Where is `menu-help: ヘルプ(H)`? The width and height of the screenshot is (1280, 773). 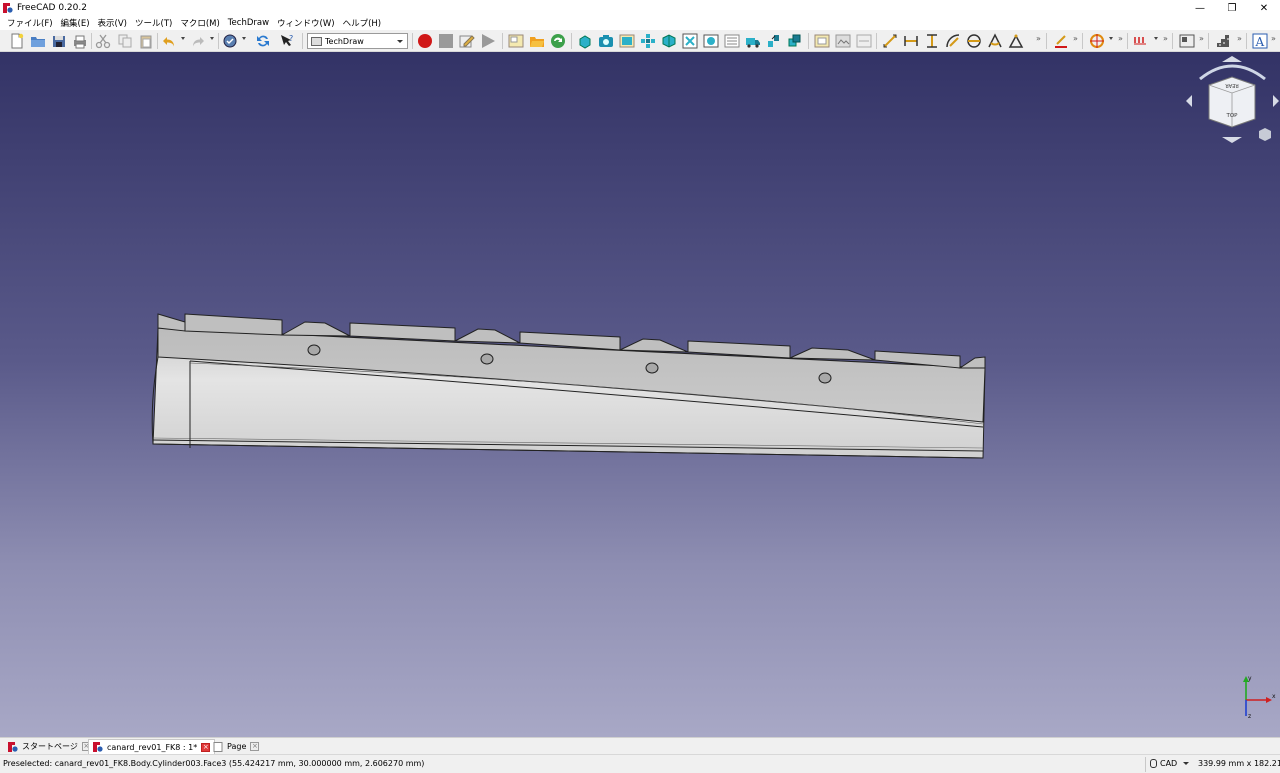 menu-help: ヘルプ(H) is located at coordinates (362, 23).